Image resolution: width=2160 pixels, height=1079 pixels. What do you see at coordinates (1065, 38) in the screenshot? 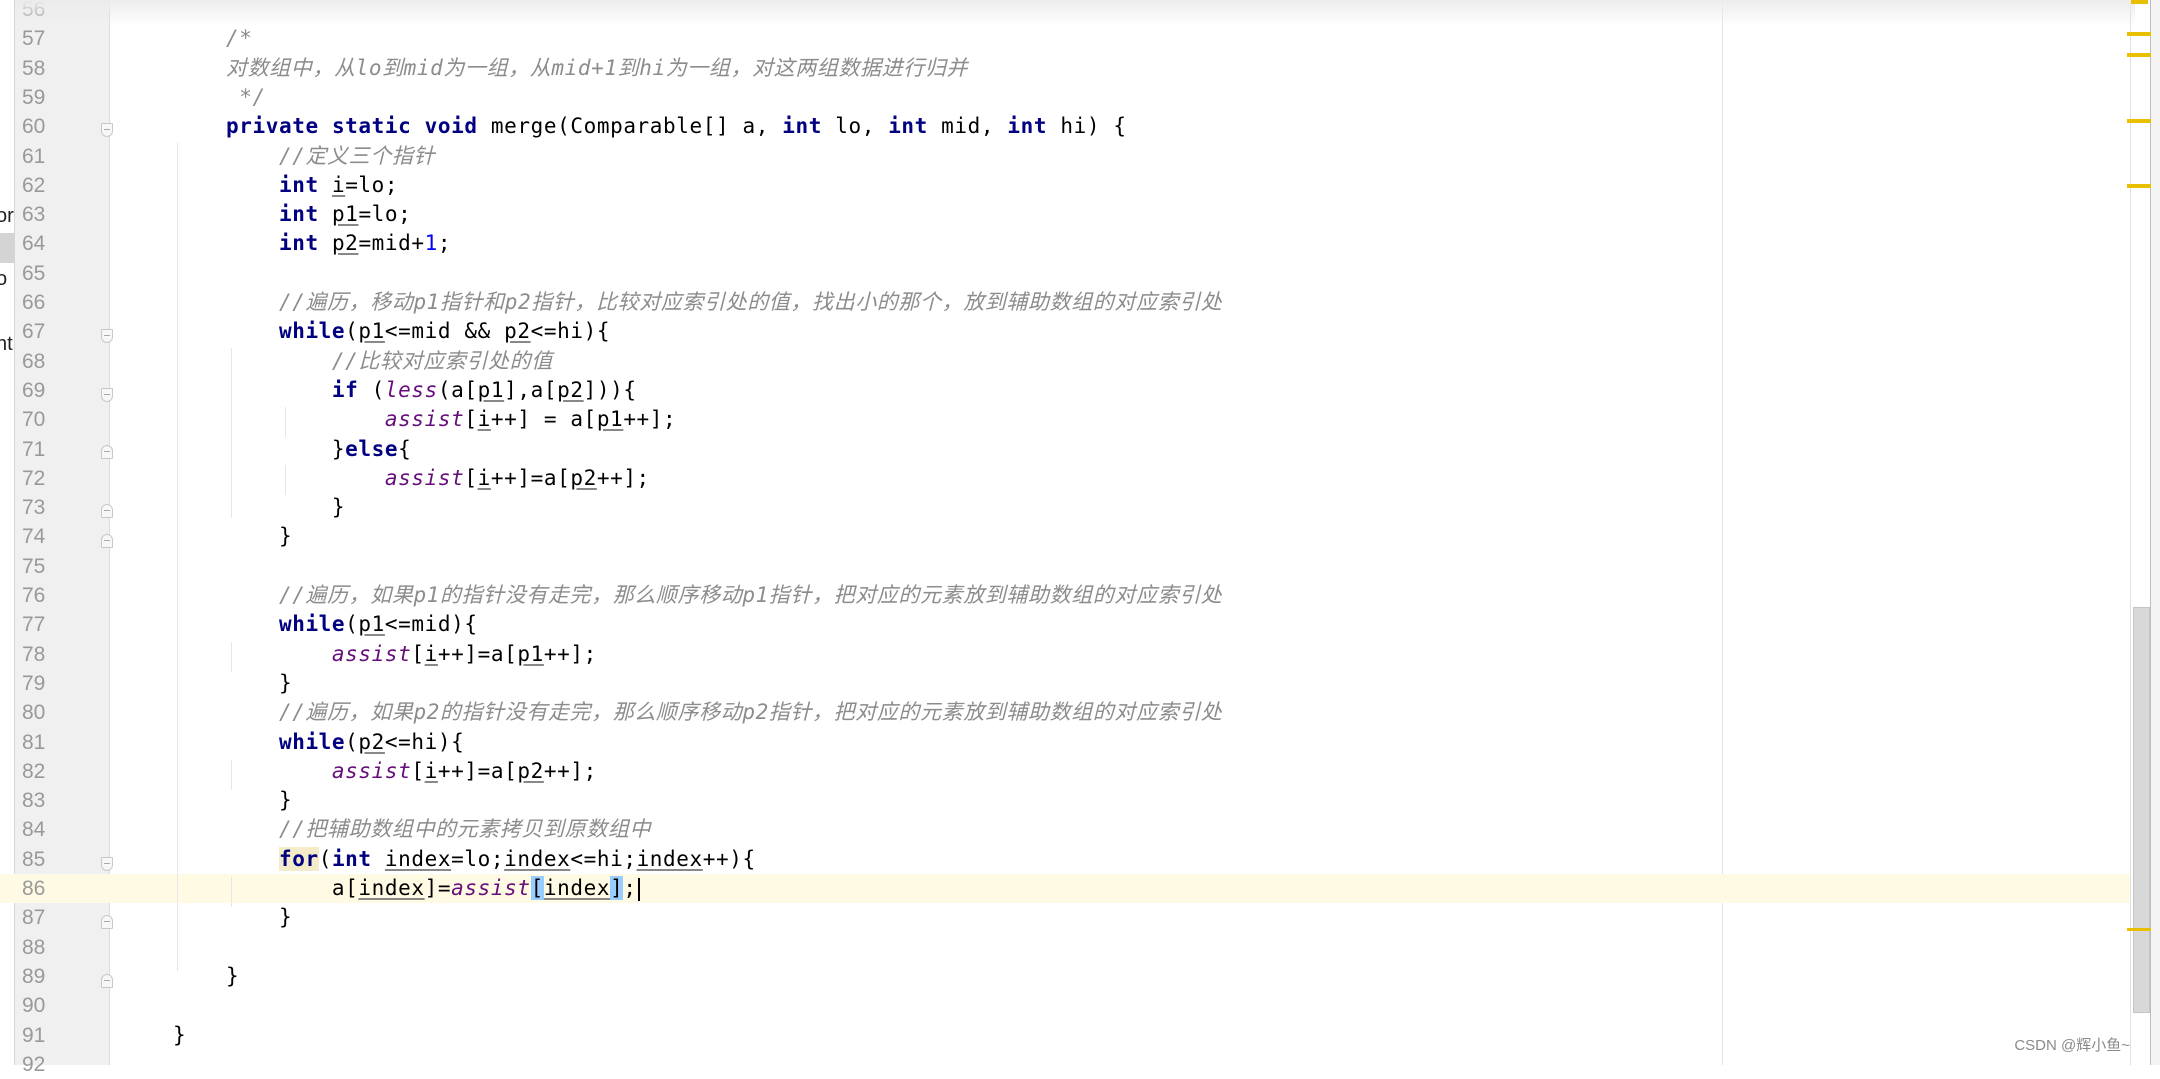
I see `code-line: 57 /*` at bounding box center [1065, 38].